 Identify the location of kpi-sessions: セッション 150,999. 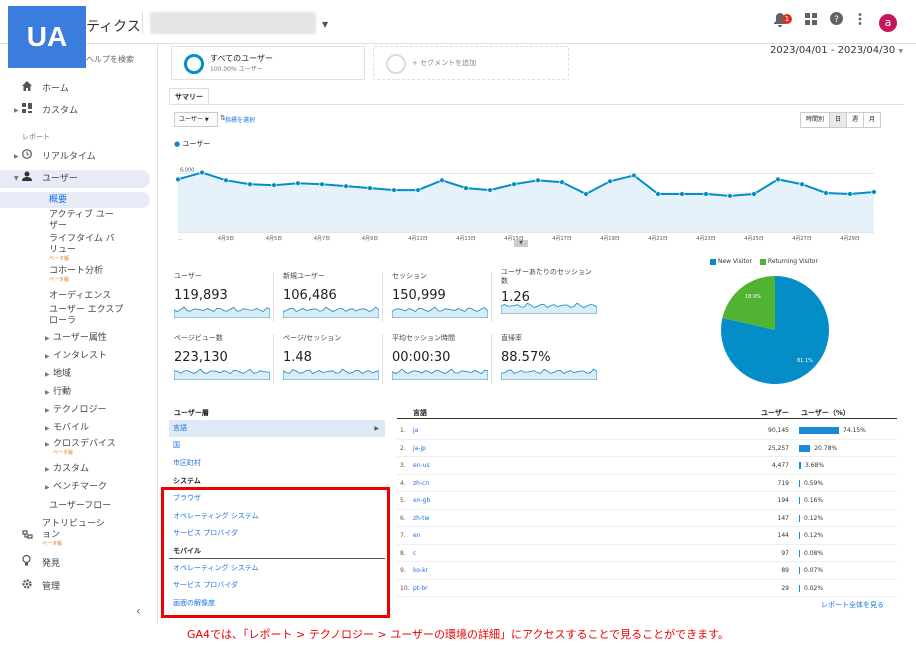
(442, 297).